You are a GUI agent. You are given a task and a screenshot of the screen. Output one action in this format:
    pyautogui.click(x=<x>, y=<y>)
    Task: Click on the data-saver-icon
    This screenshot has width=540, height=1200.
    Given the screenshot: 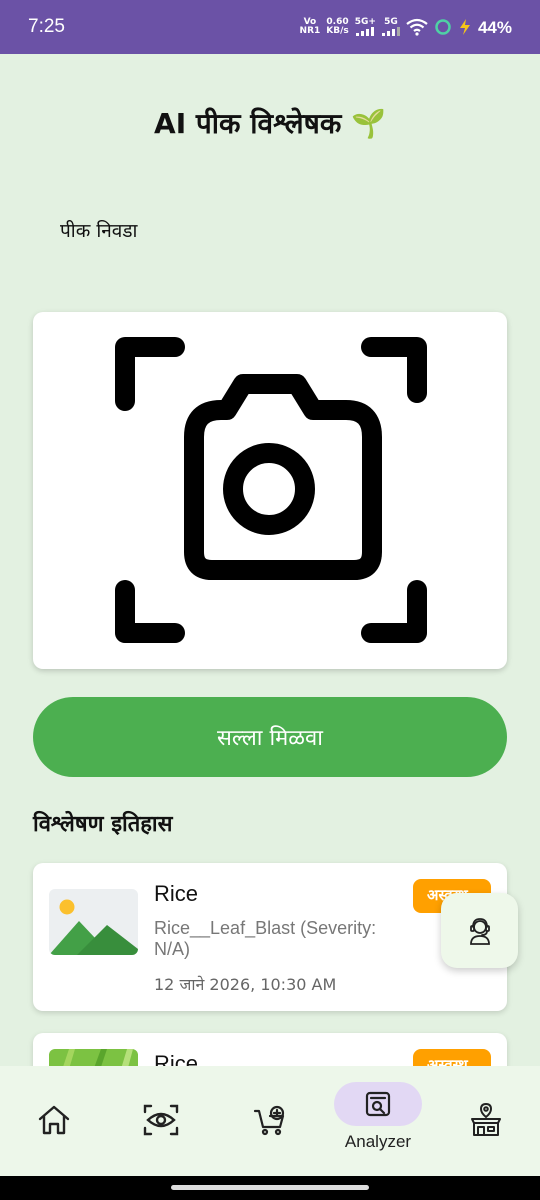 What is the action you would take?
    pyautogui.click(x=443, y=27)
    